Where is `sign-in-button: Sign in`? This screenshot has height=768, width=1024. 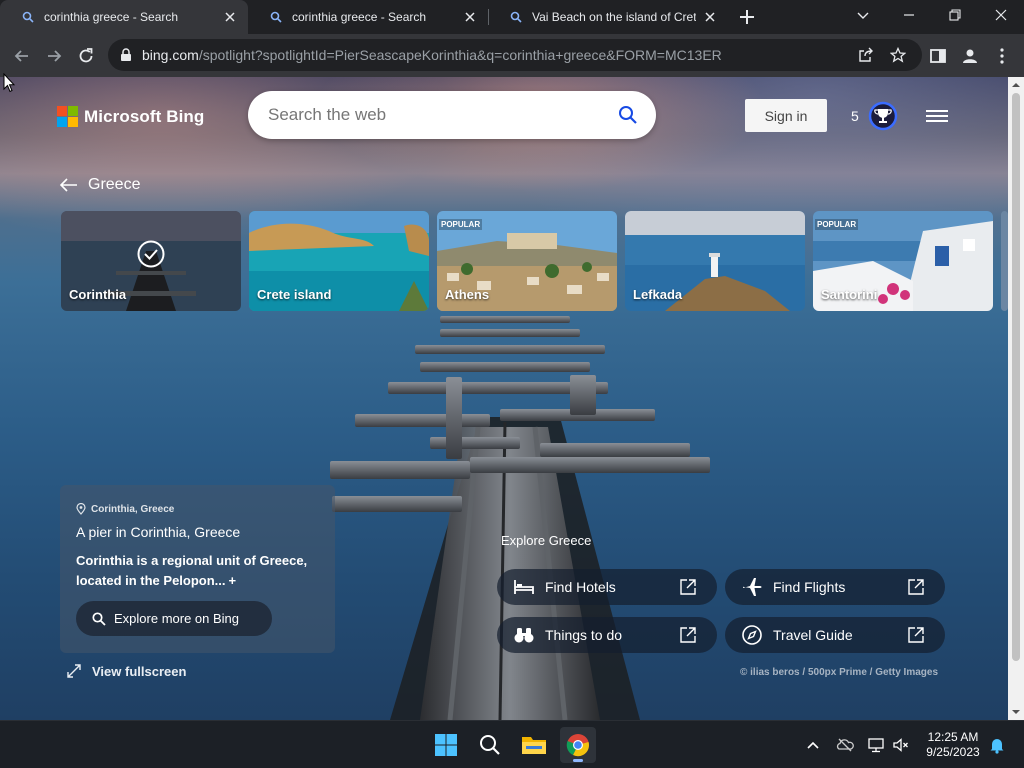
sign-in-button: Sign in is located at coordinates (786, 115).